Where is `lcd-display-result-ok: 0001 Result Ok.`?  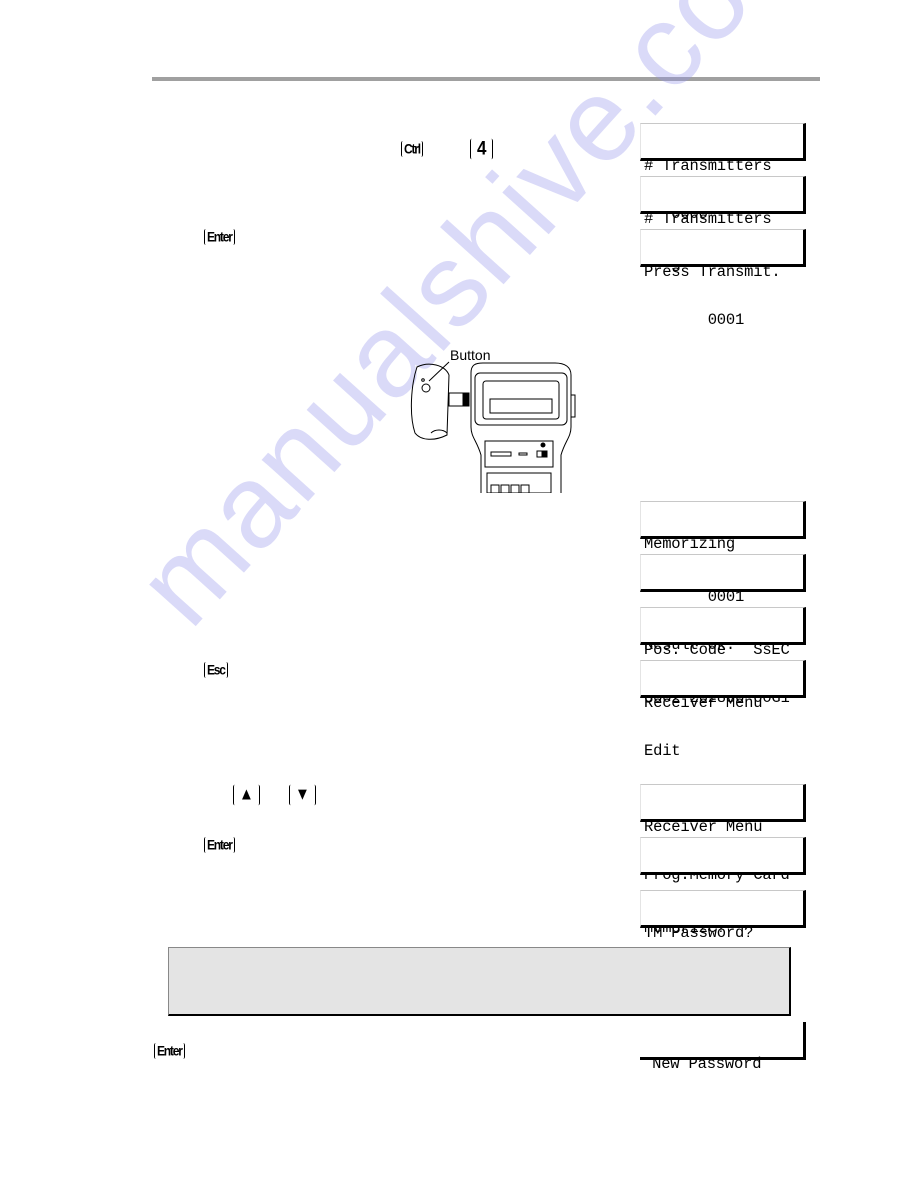 lcd-display-result-ok: 0001 Result Ok. is located at coordinates (723, 603).